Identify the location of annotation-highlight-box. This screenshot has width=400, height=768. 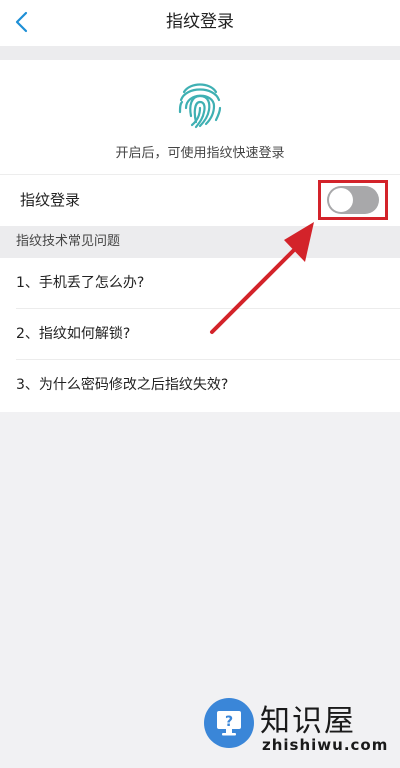
(353, 200).